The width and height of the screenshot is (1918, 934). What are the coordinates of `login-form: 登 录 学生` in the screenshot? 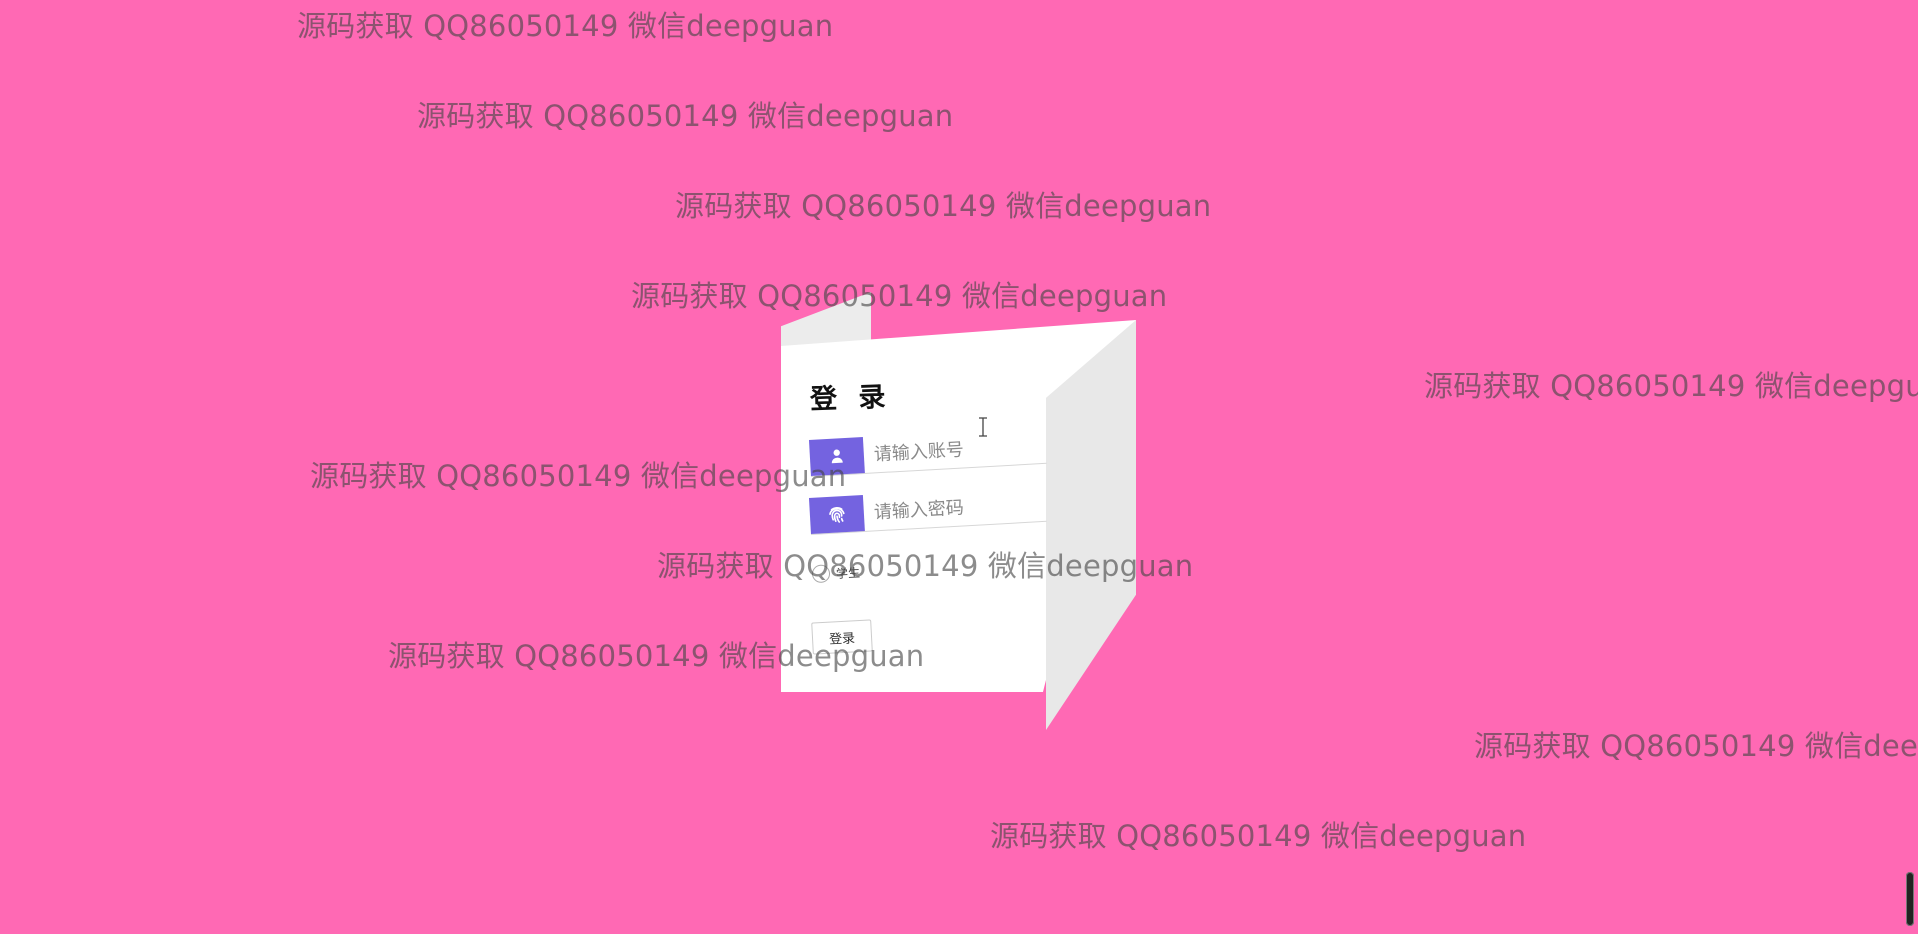 It's located at (945, 510).